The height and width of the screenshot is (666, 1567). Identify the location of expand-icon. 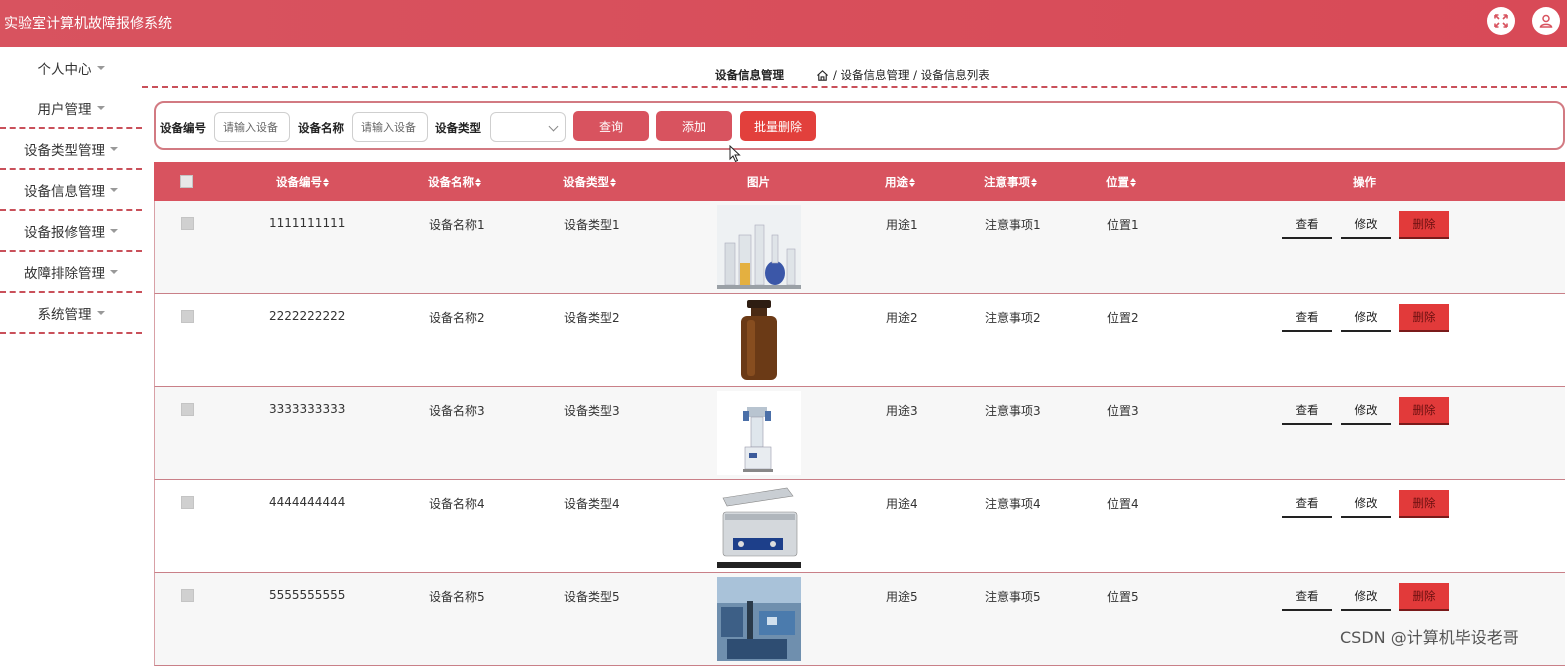
(1501, 21).